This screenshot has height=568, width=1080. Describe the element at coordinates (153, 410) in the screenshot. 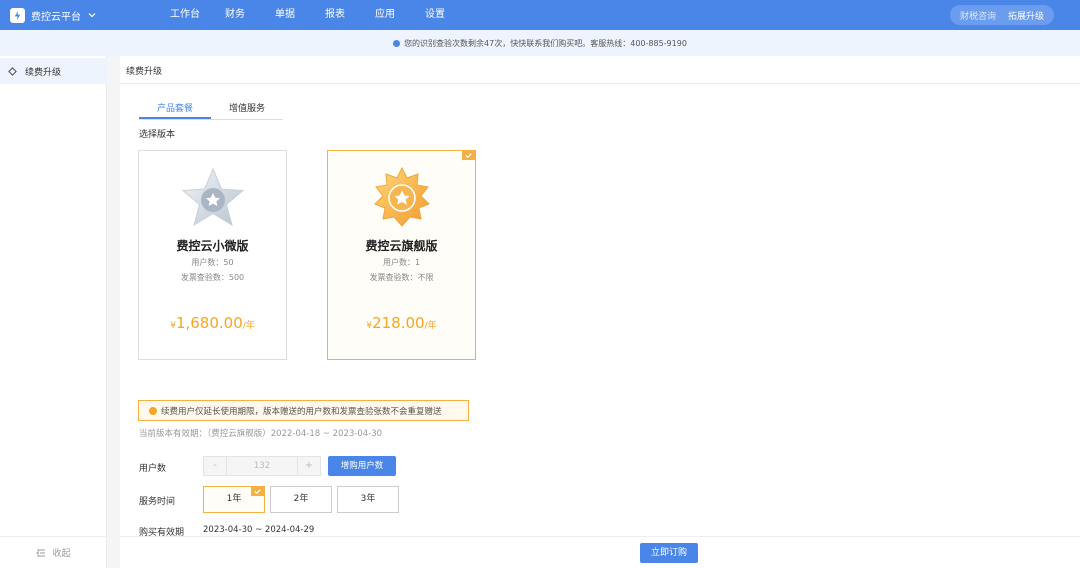

I see `warning-icon` at that location.